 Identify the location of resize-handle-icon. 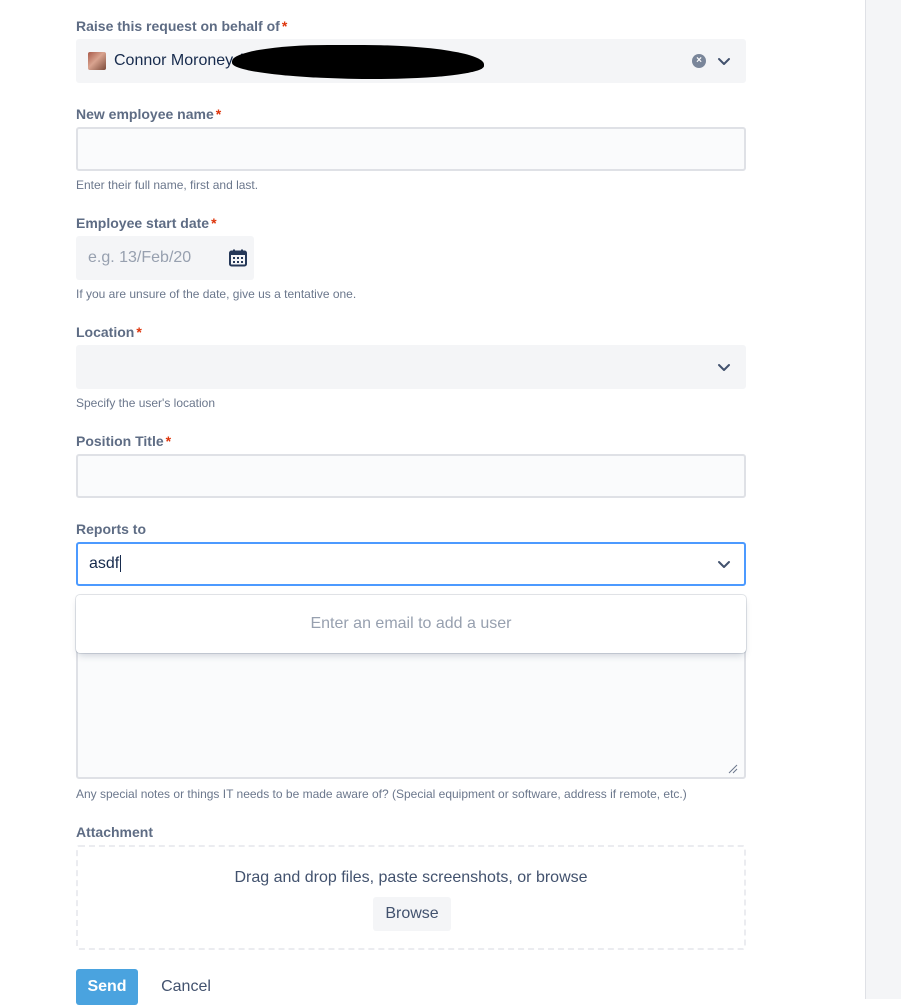
(733, 767).